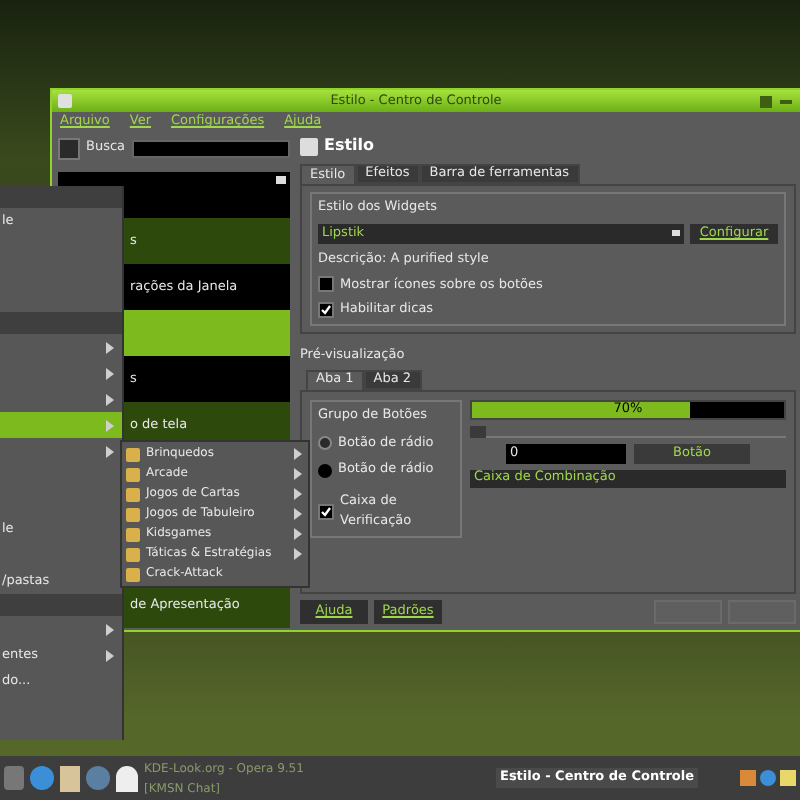 The image size is (800, 800). Describe the element at coordinates (349, 146) in the screenshot. I see `module-title: Estilo` at that location.